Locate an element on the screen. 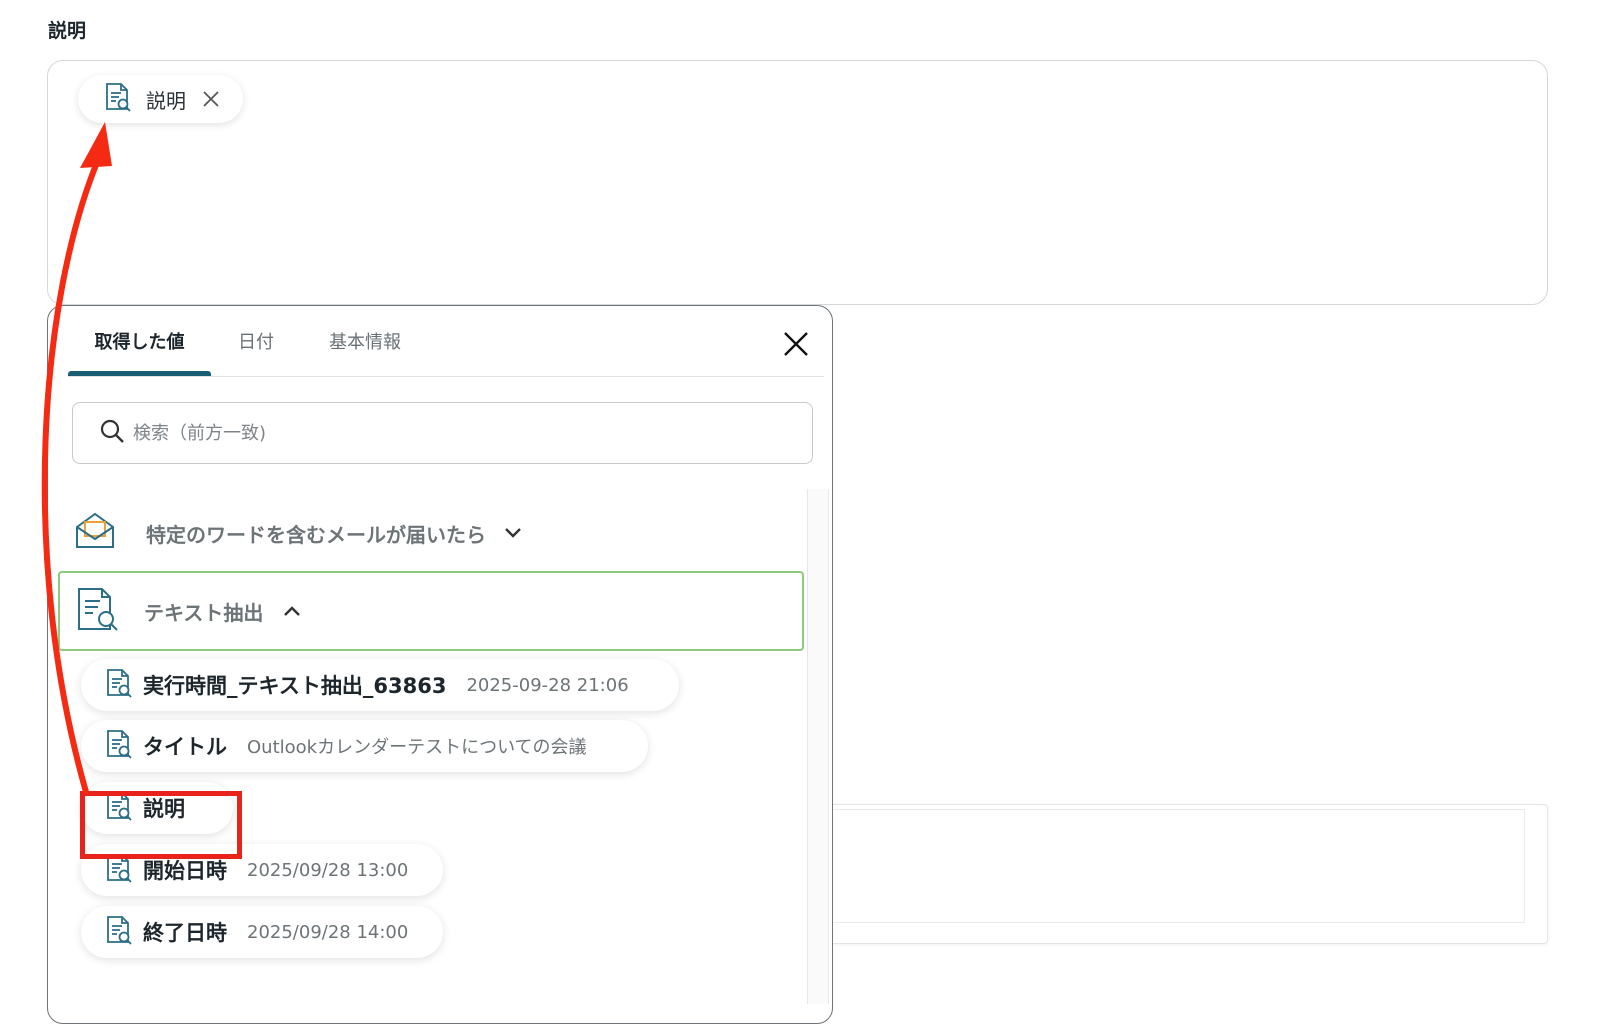  tab-date: 日付 is located at coordinates (256, 341).